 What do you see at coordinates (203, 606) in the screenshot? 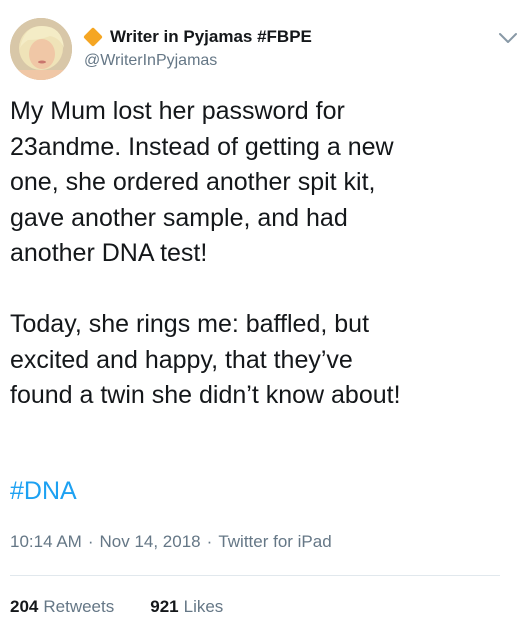
I see `likes-label: Likes` at bounding box center [203, 606].